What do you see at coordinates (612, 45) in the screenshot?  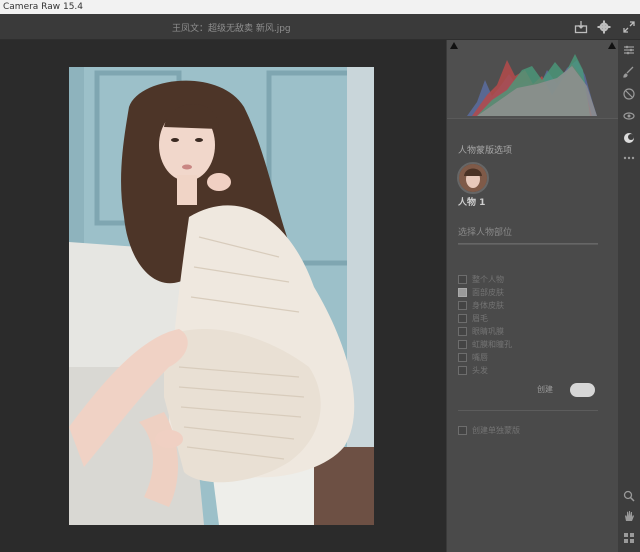 I see `highlight-clipping-icon` at bounding box center [612, 45].